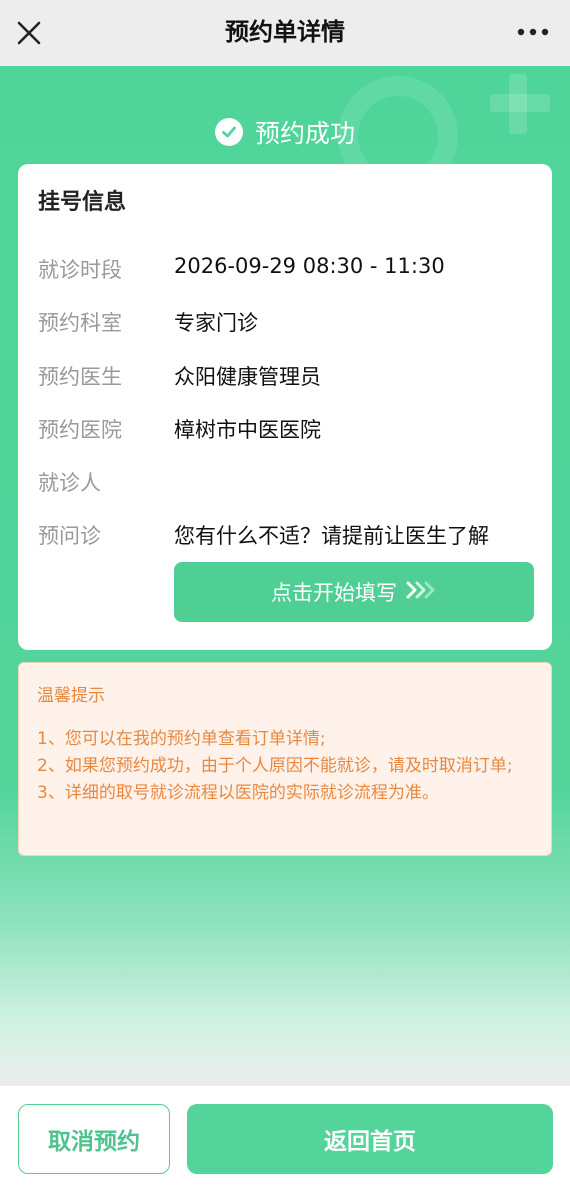  I want to click on booking-status: 预约成功, so click(285, 132).